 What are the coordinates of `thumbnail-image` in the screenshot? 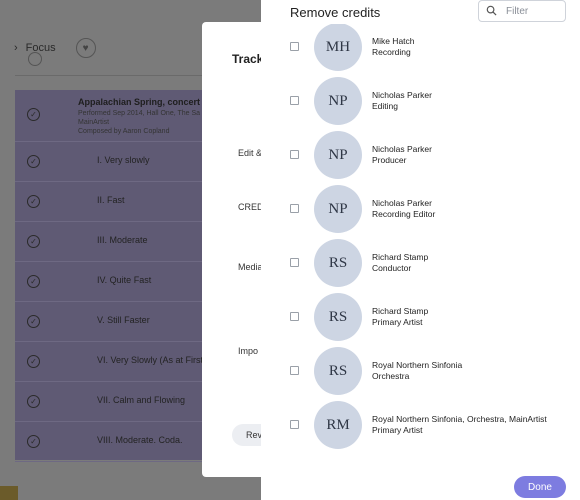 It's located at (9, 493).